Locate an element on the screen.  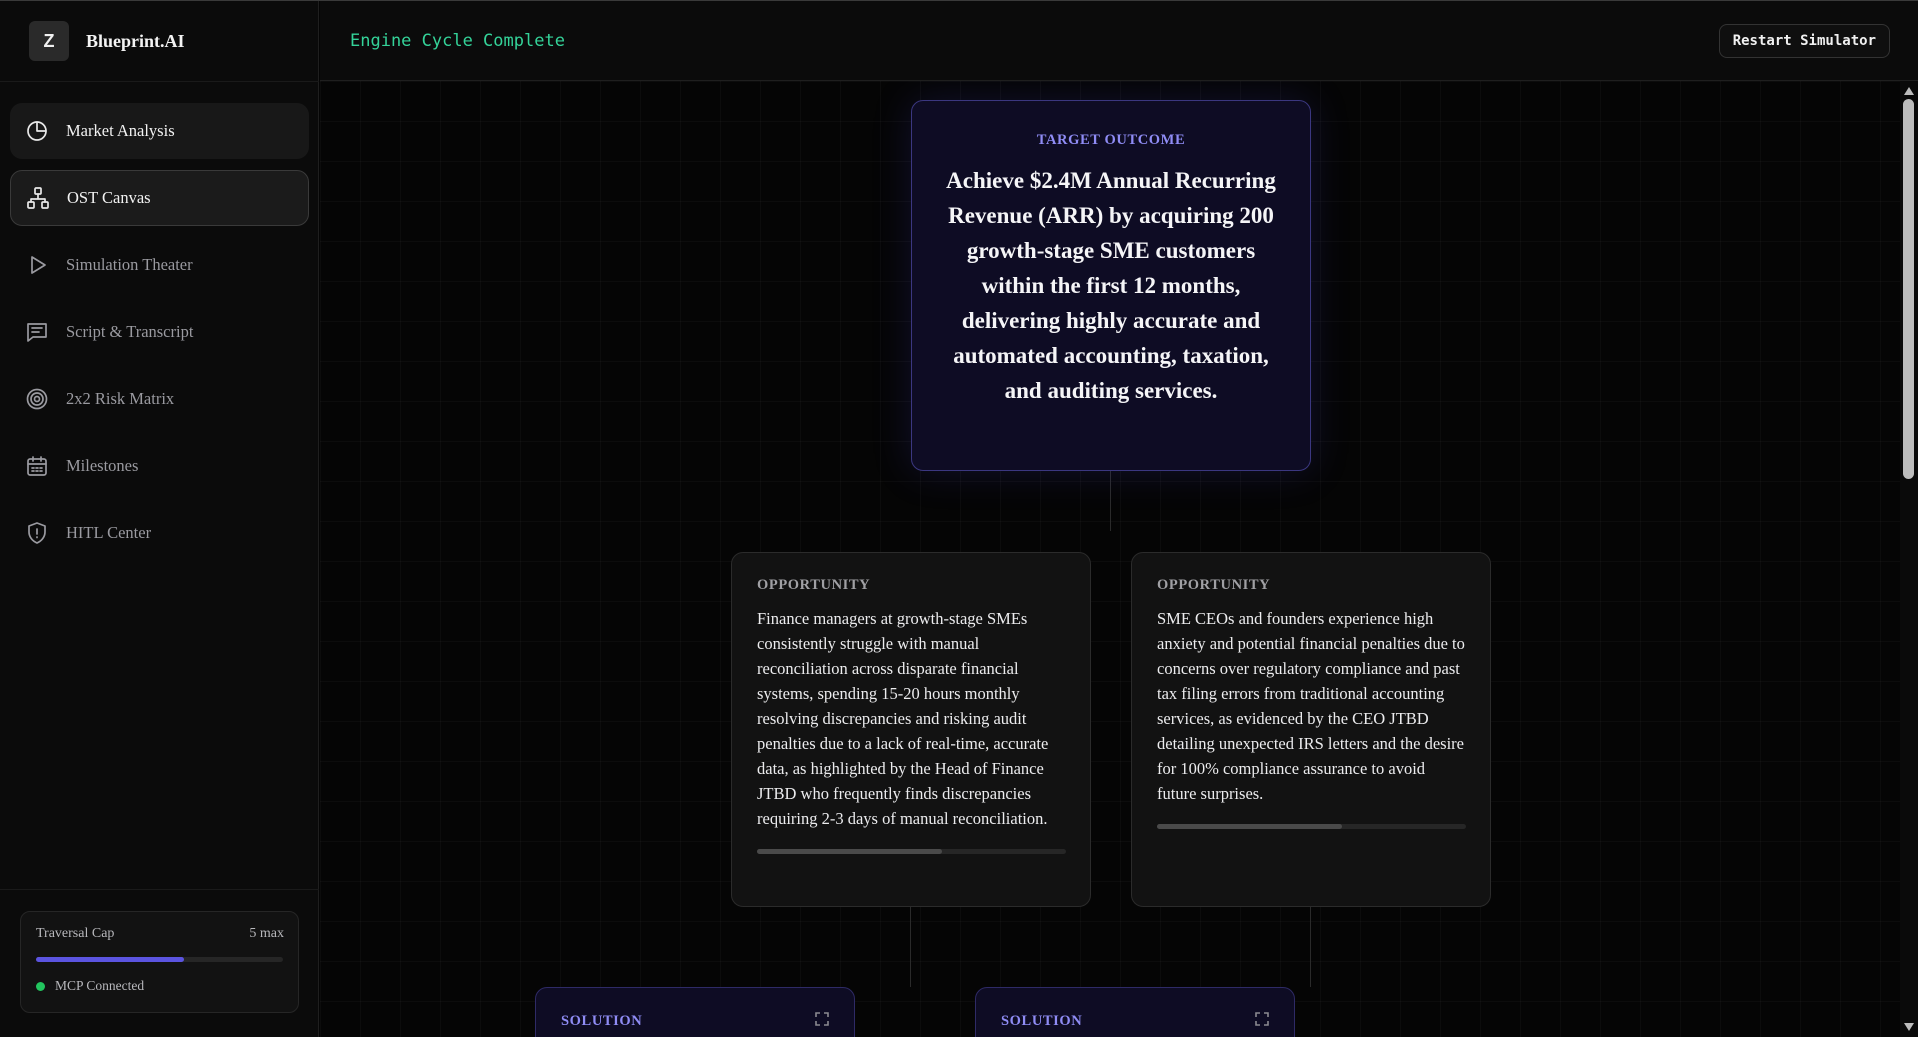
sidebar-item-simulation-theater: Simulation Theater is located at coordinates (159, 265).